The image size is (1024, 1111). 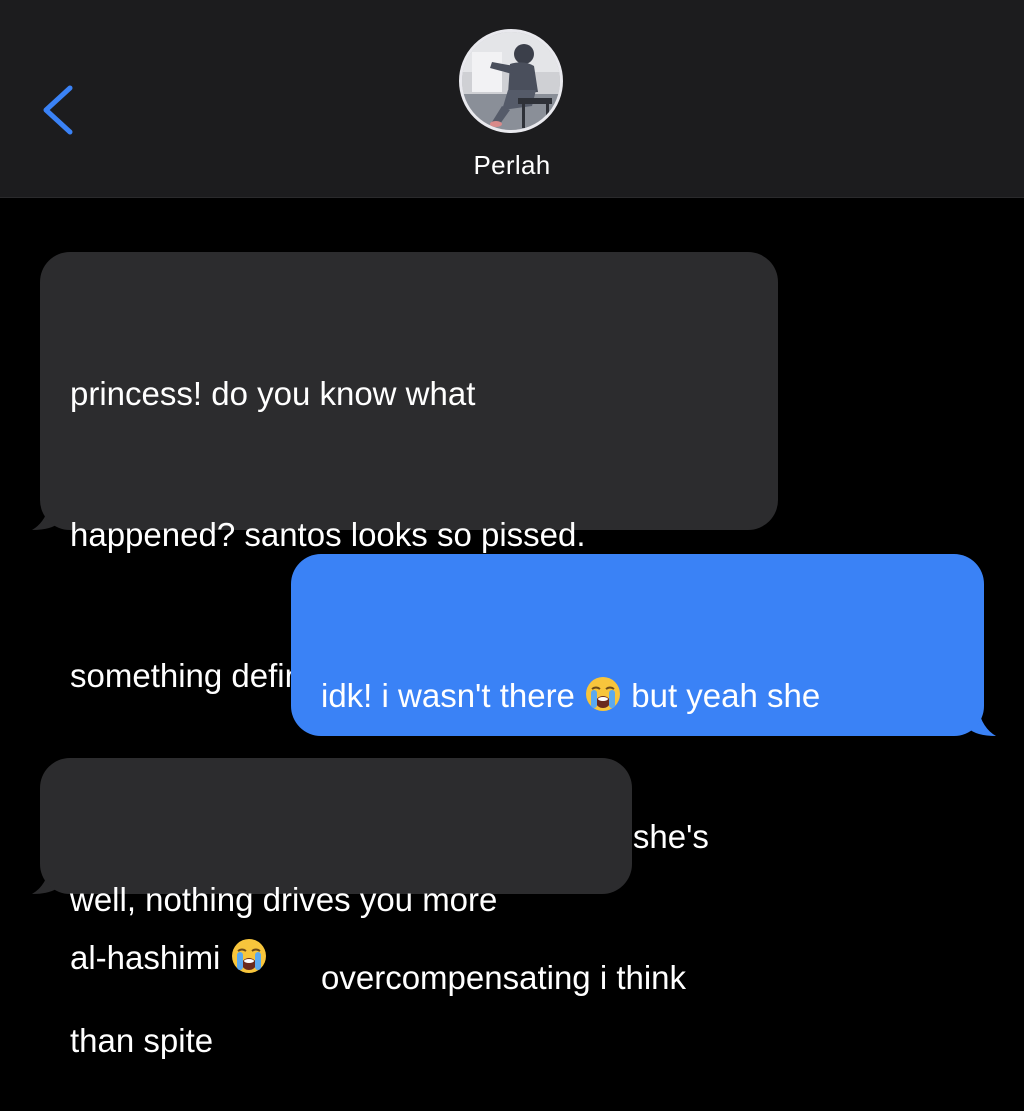 What do you see at coordinates (504, 977) in the screenshot?
I see `message-line: overcompensating i think` at bounding box center [504, 977].